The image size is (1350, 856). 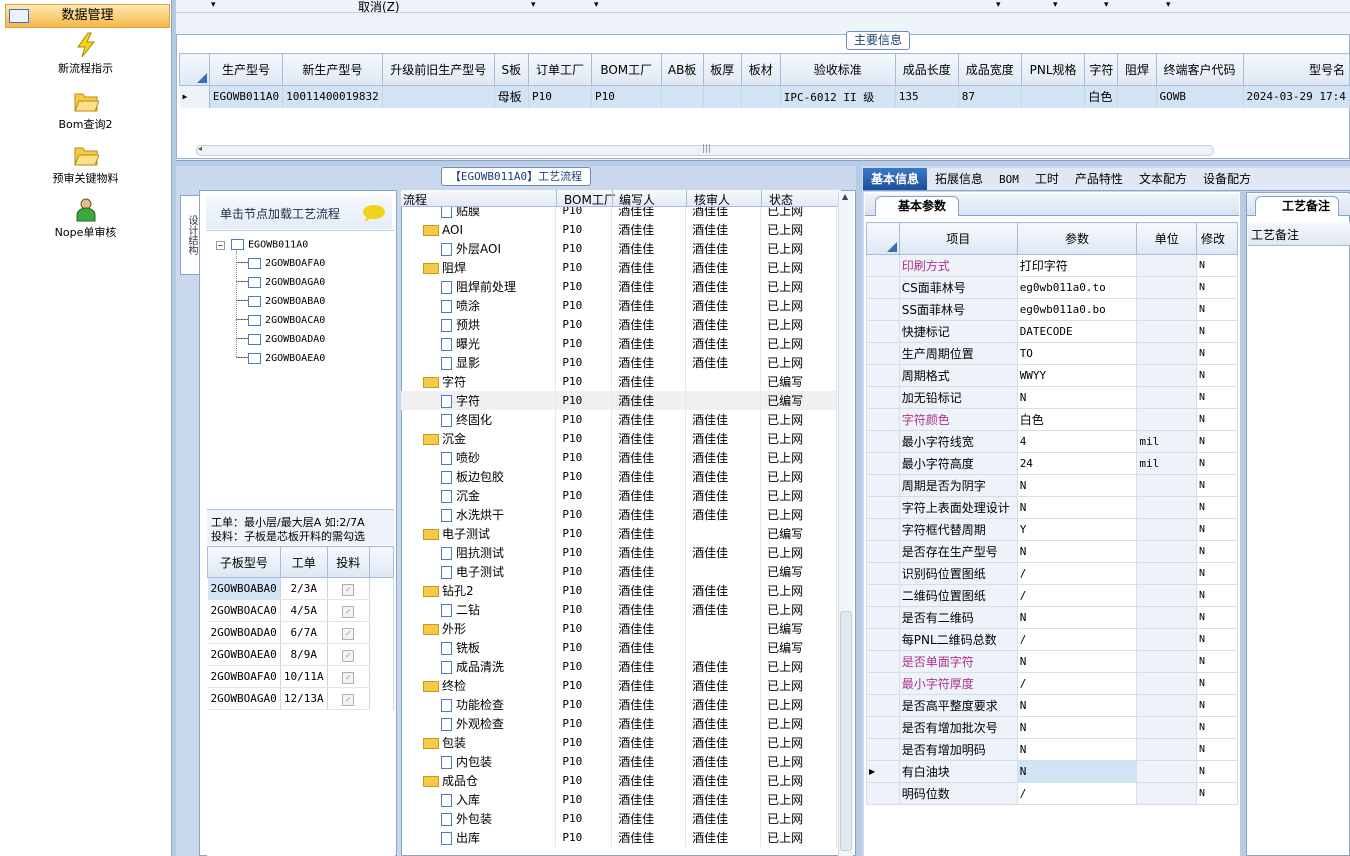 What do you see at coordinates (1052, 551) in the screenshot?
I see `param-row: 是否存在生产型号 N N` at bounding box center [1052, 551].